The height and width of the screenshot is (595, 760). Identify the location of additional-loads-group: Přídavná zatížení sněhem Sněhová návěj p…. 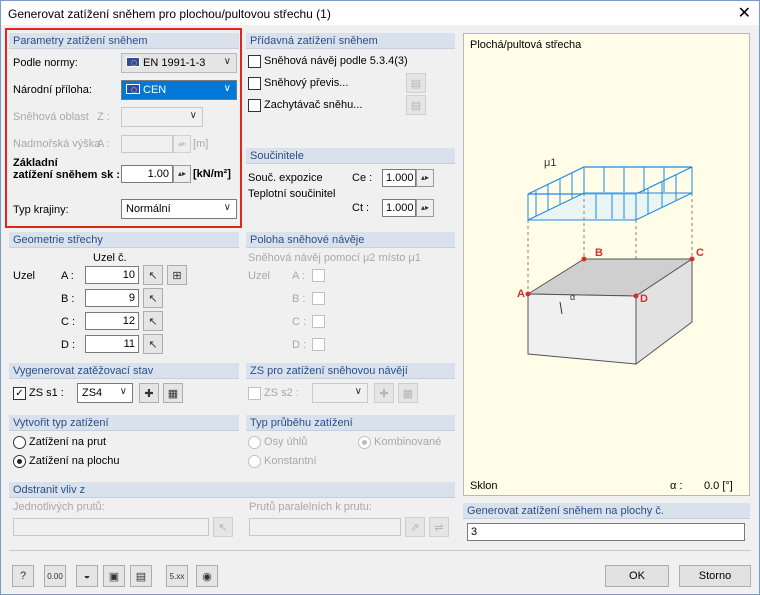
(350, 87).